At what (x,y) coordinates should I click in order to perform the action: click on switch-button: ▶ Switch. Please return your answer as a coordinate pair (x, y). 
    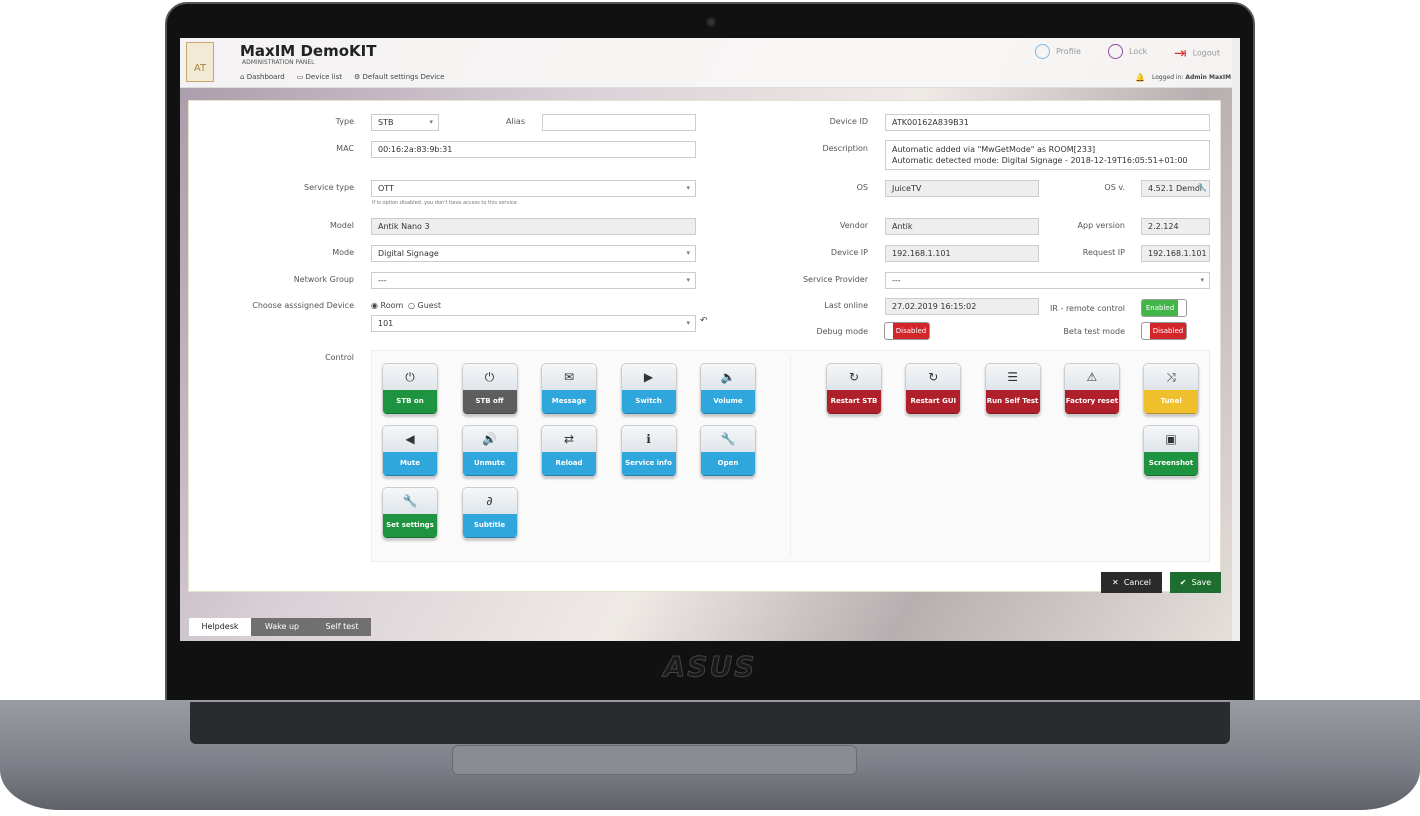
    Looking at the image, I should click on (648, 389).